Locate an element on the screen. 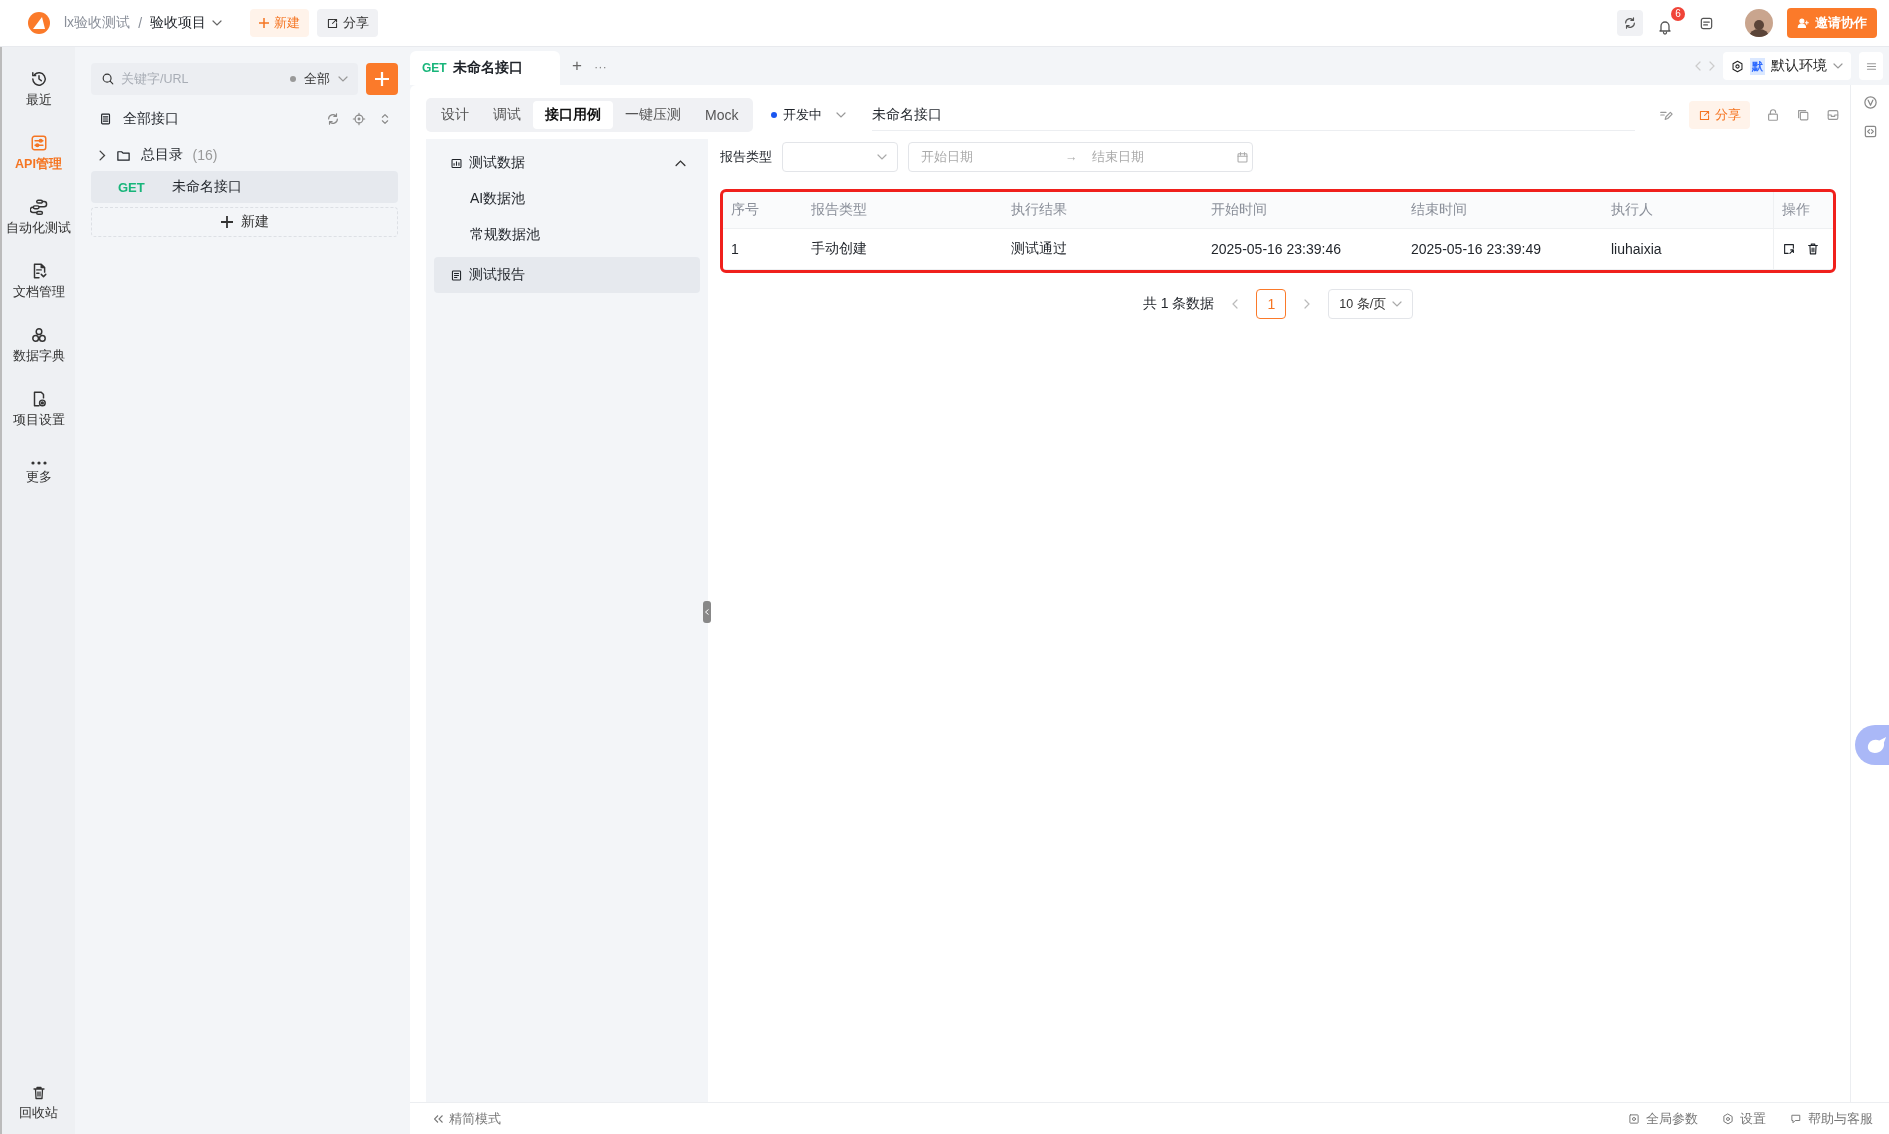 The width and height of the screenshot is (1889, 1134). lock-icon is located at coordinates (1773, 115).